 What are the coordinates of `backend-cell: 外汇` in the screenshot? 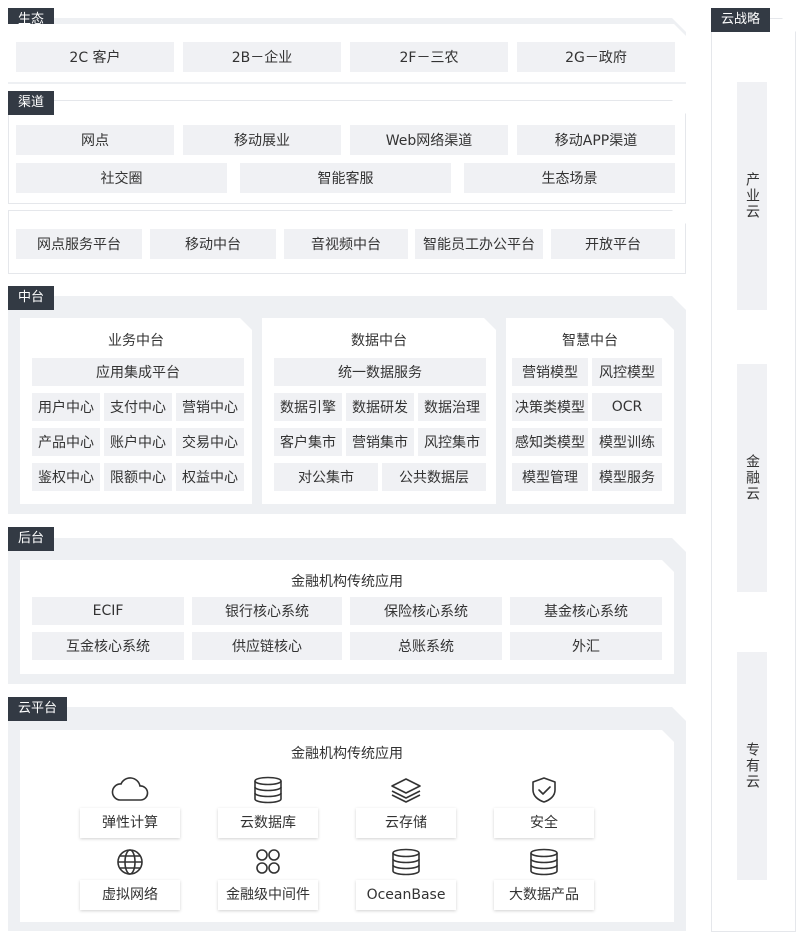 It's located at (586, 646).